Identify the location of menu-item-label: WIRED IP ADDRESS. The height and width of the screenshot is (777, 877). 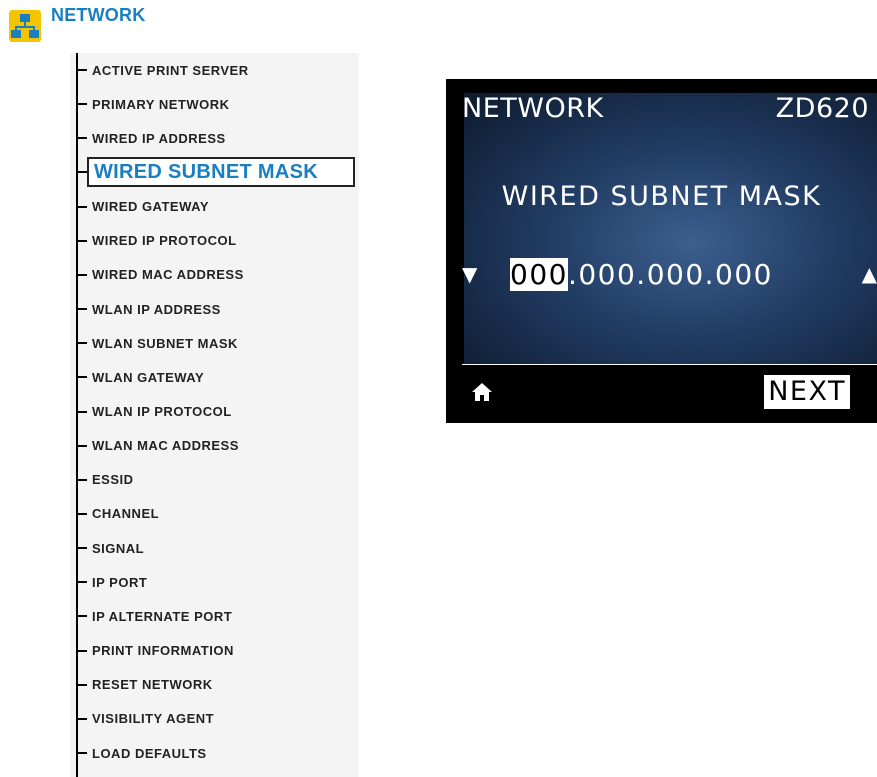
(159, 138).